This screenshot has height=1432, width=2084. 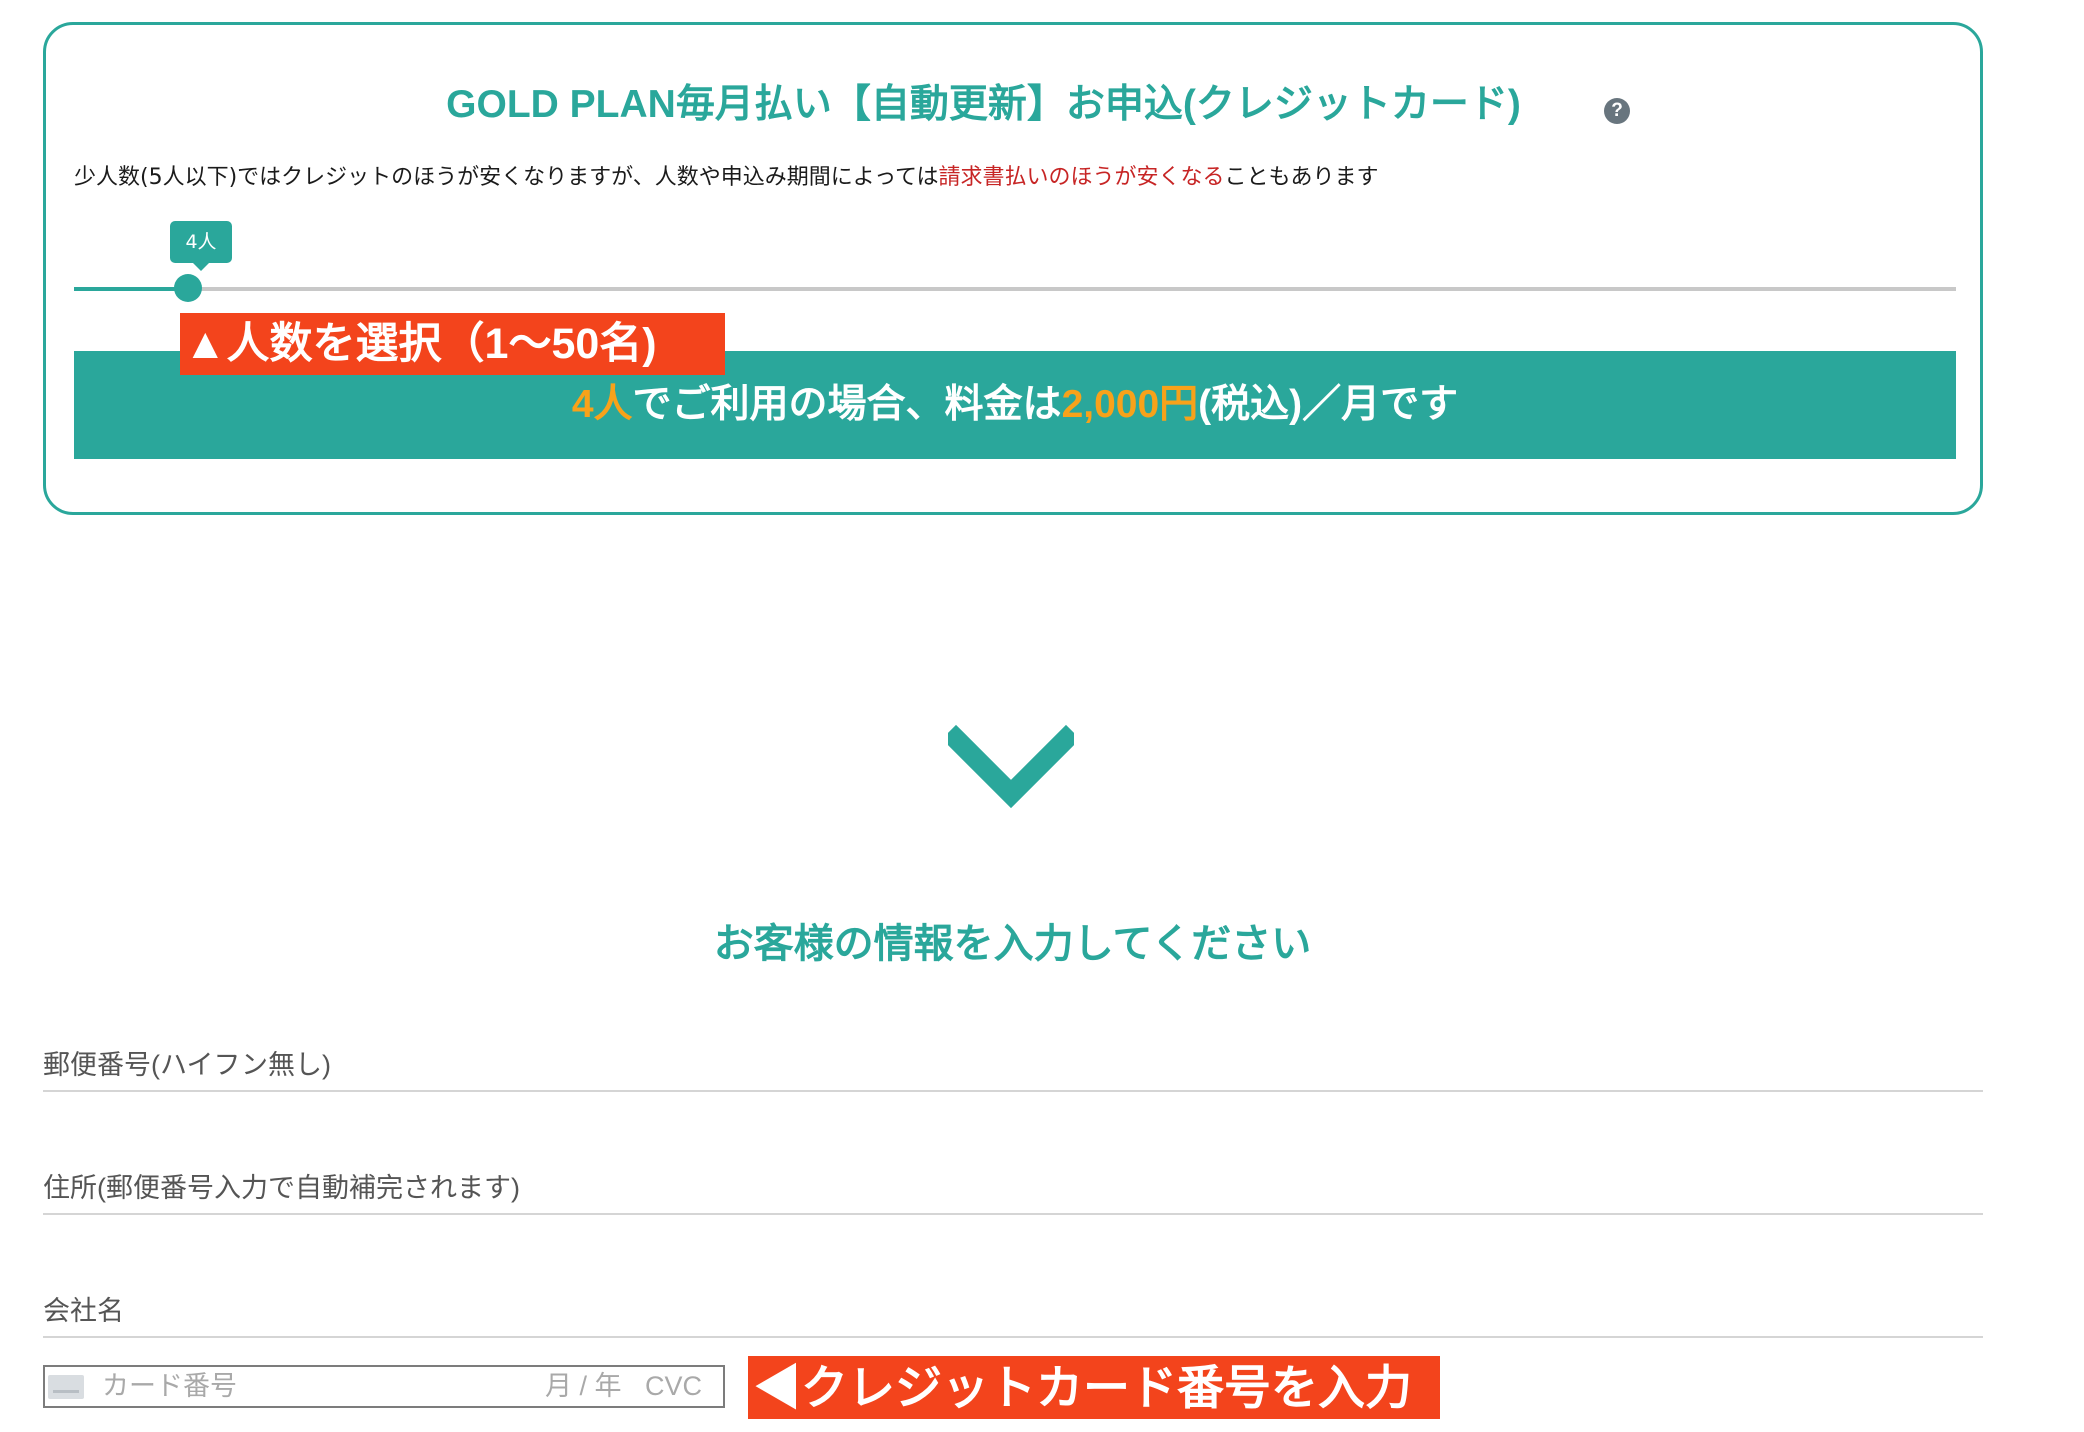 What do you see at coordinates (452, 344) in the screenshot?
I see `member-count-annotation: ▲人数を選択（1〜50名)` at bounding box center [452, 344].